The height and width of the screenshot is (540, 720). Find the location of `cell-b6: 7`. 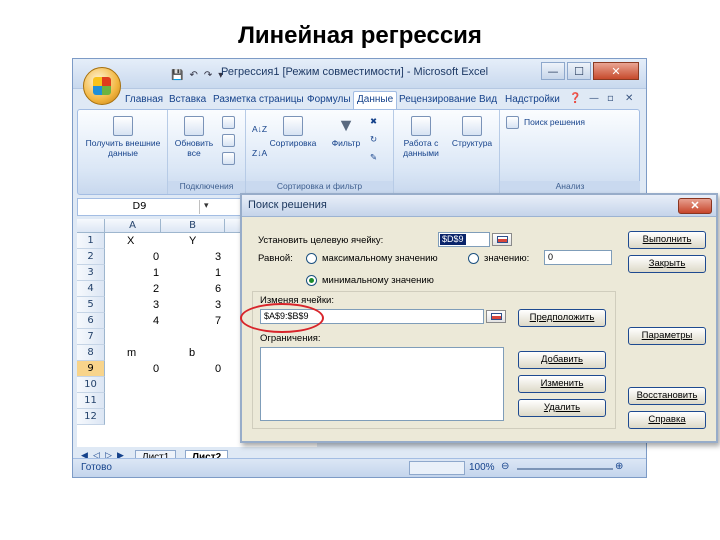

cell-b6: 7 is located at coordinates (218, 321).